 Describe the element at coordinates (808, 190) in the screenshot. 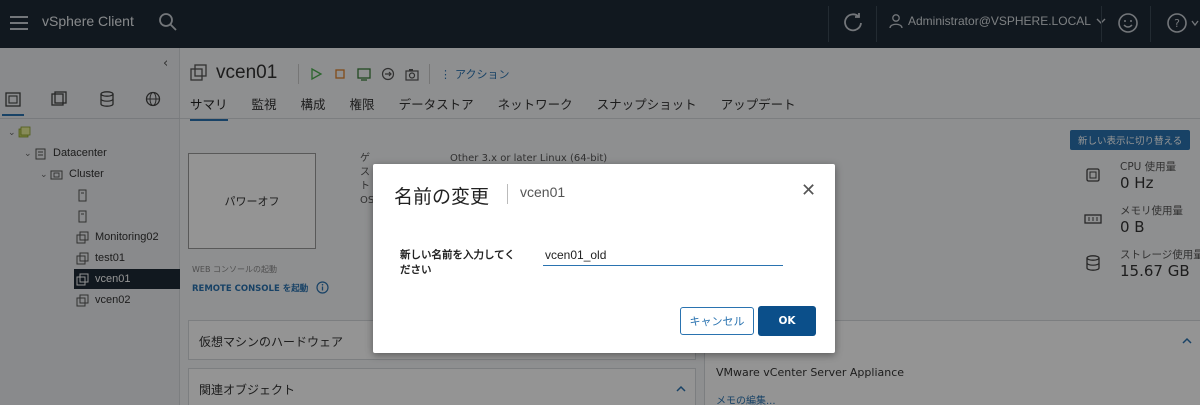

I see `close-icon: ✕` at that location.